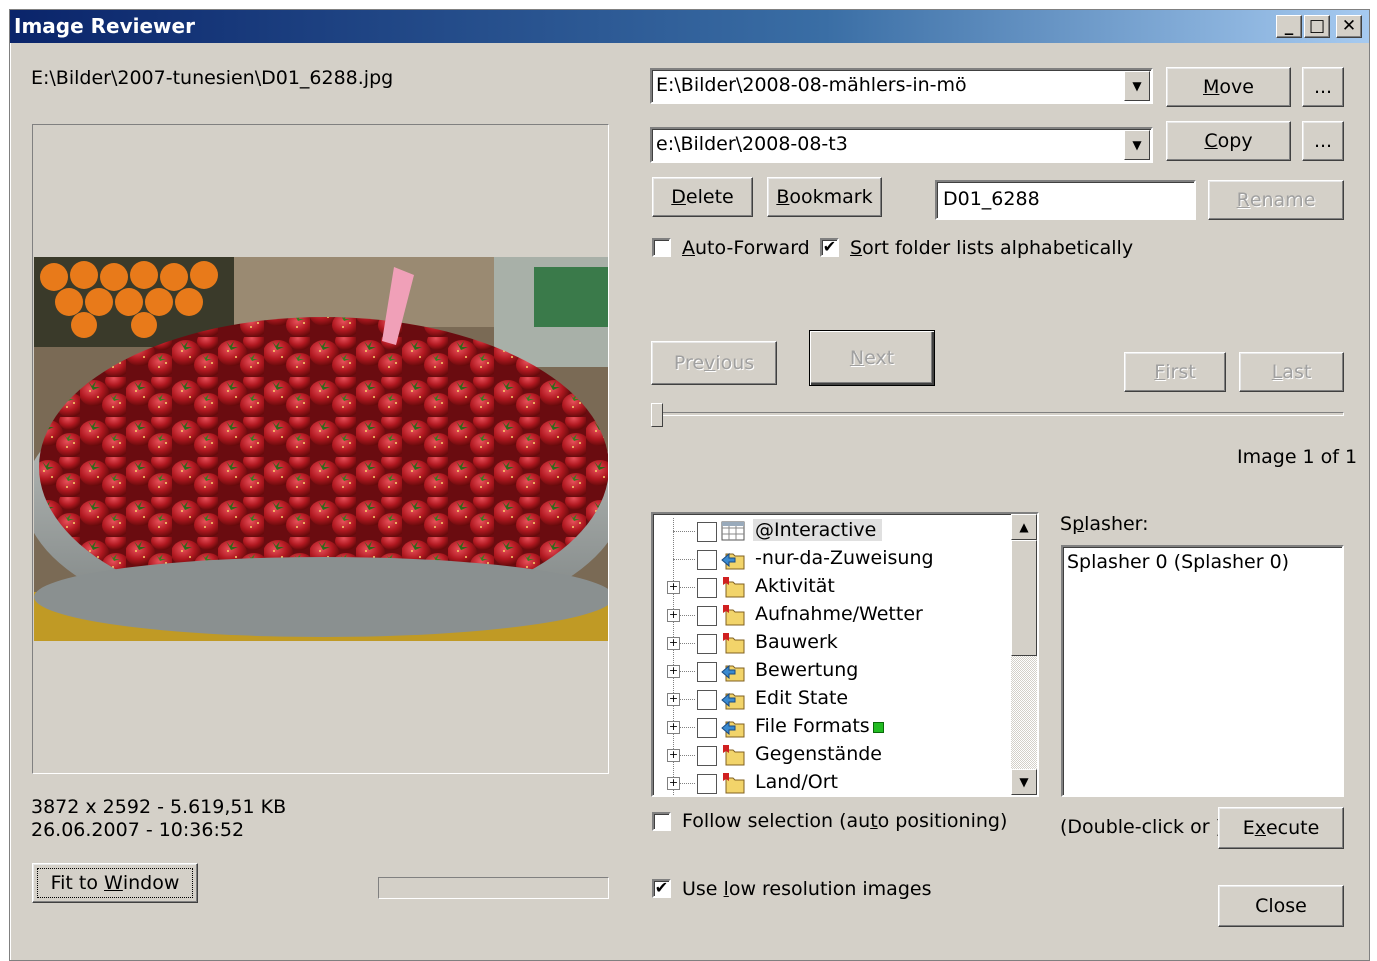 This screenshot has width=1377, height=961. What do you see at coordinates (1202, 562) in the screenshot?
I see `splasher-list-item: Splasher 0 (Splasher 0)` at bounding box center [1202, 562].